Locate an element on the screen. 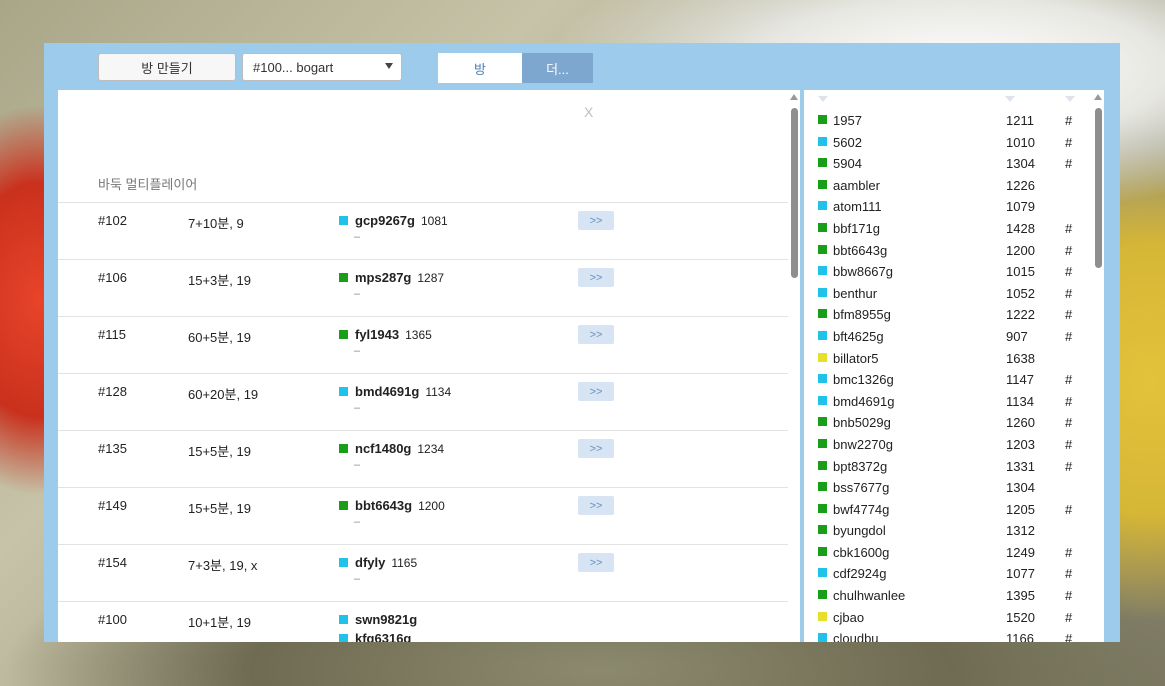 Image resolution: width=1165 pixels, height=686 pixels. list-item: billator5 1638 is located at coordinates (954, 358).